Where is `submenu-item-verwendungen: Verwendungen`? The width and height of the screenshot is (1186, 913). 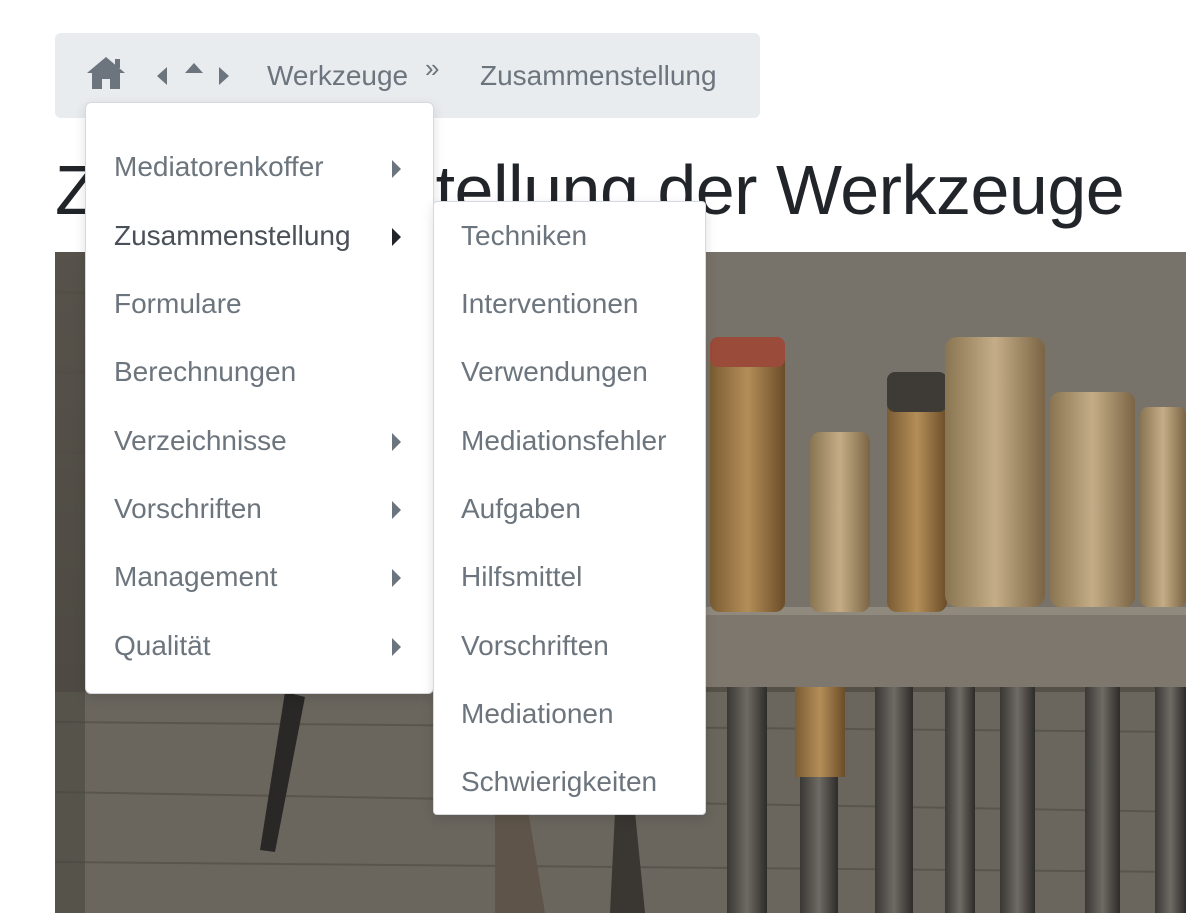 submenu-item-verwendungen: Verwendungen is located at coordinates (554, 372).